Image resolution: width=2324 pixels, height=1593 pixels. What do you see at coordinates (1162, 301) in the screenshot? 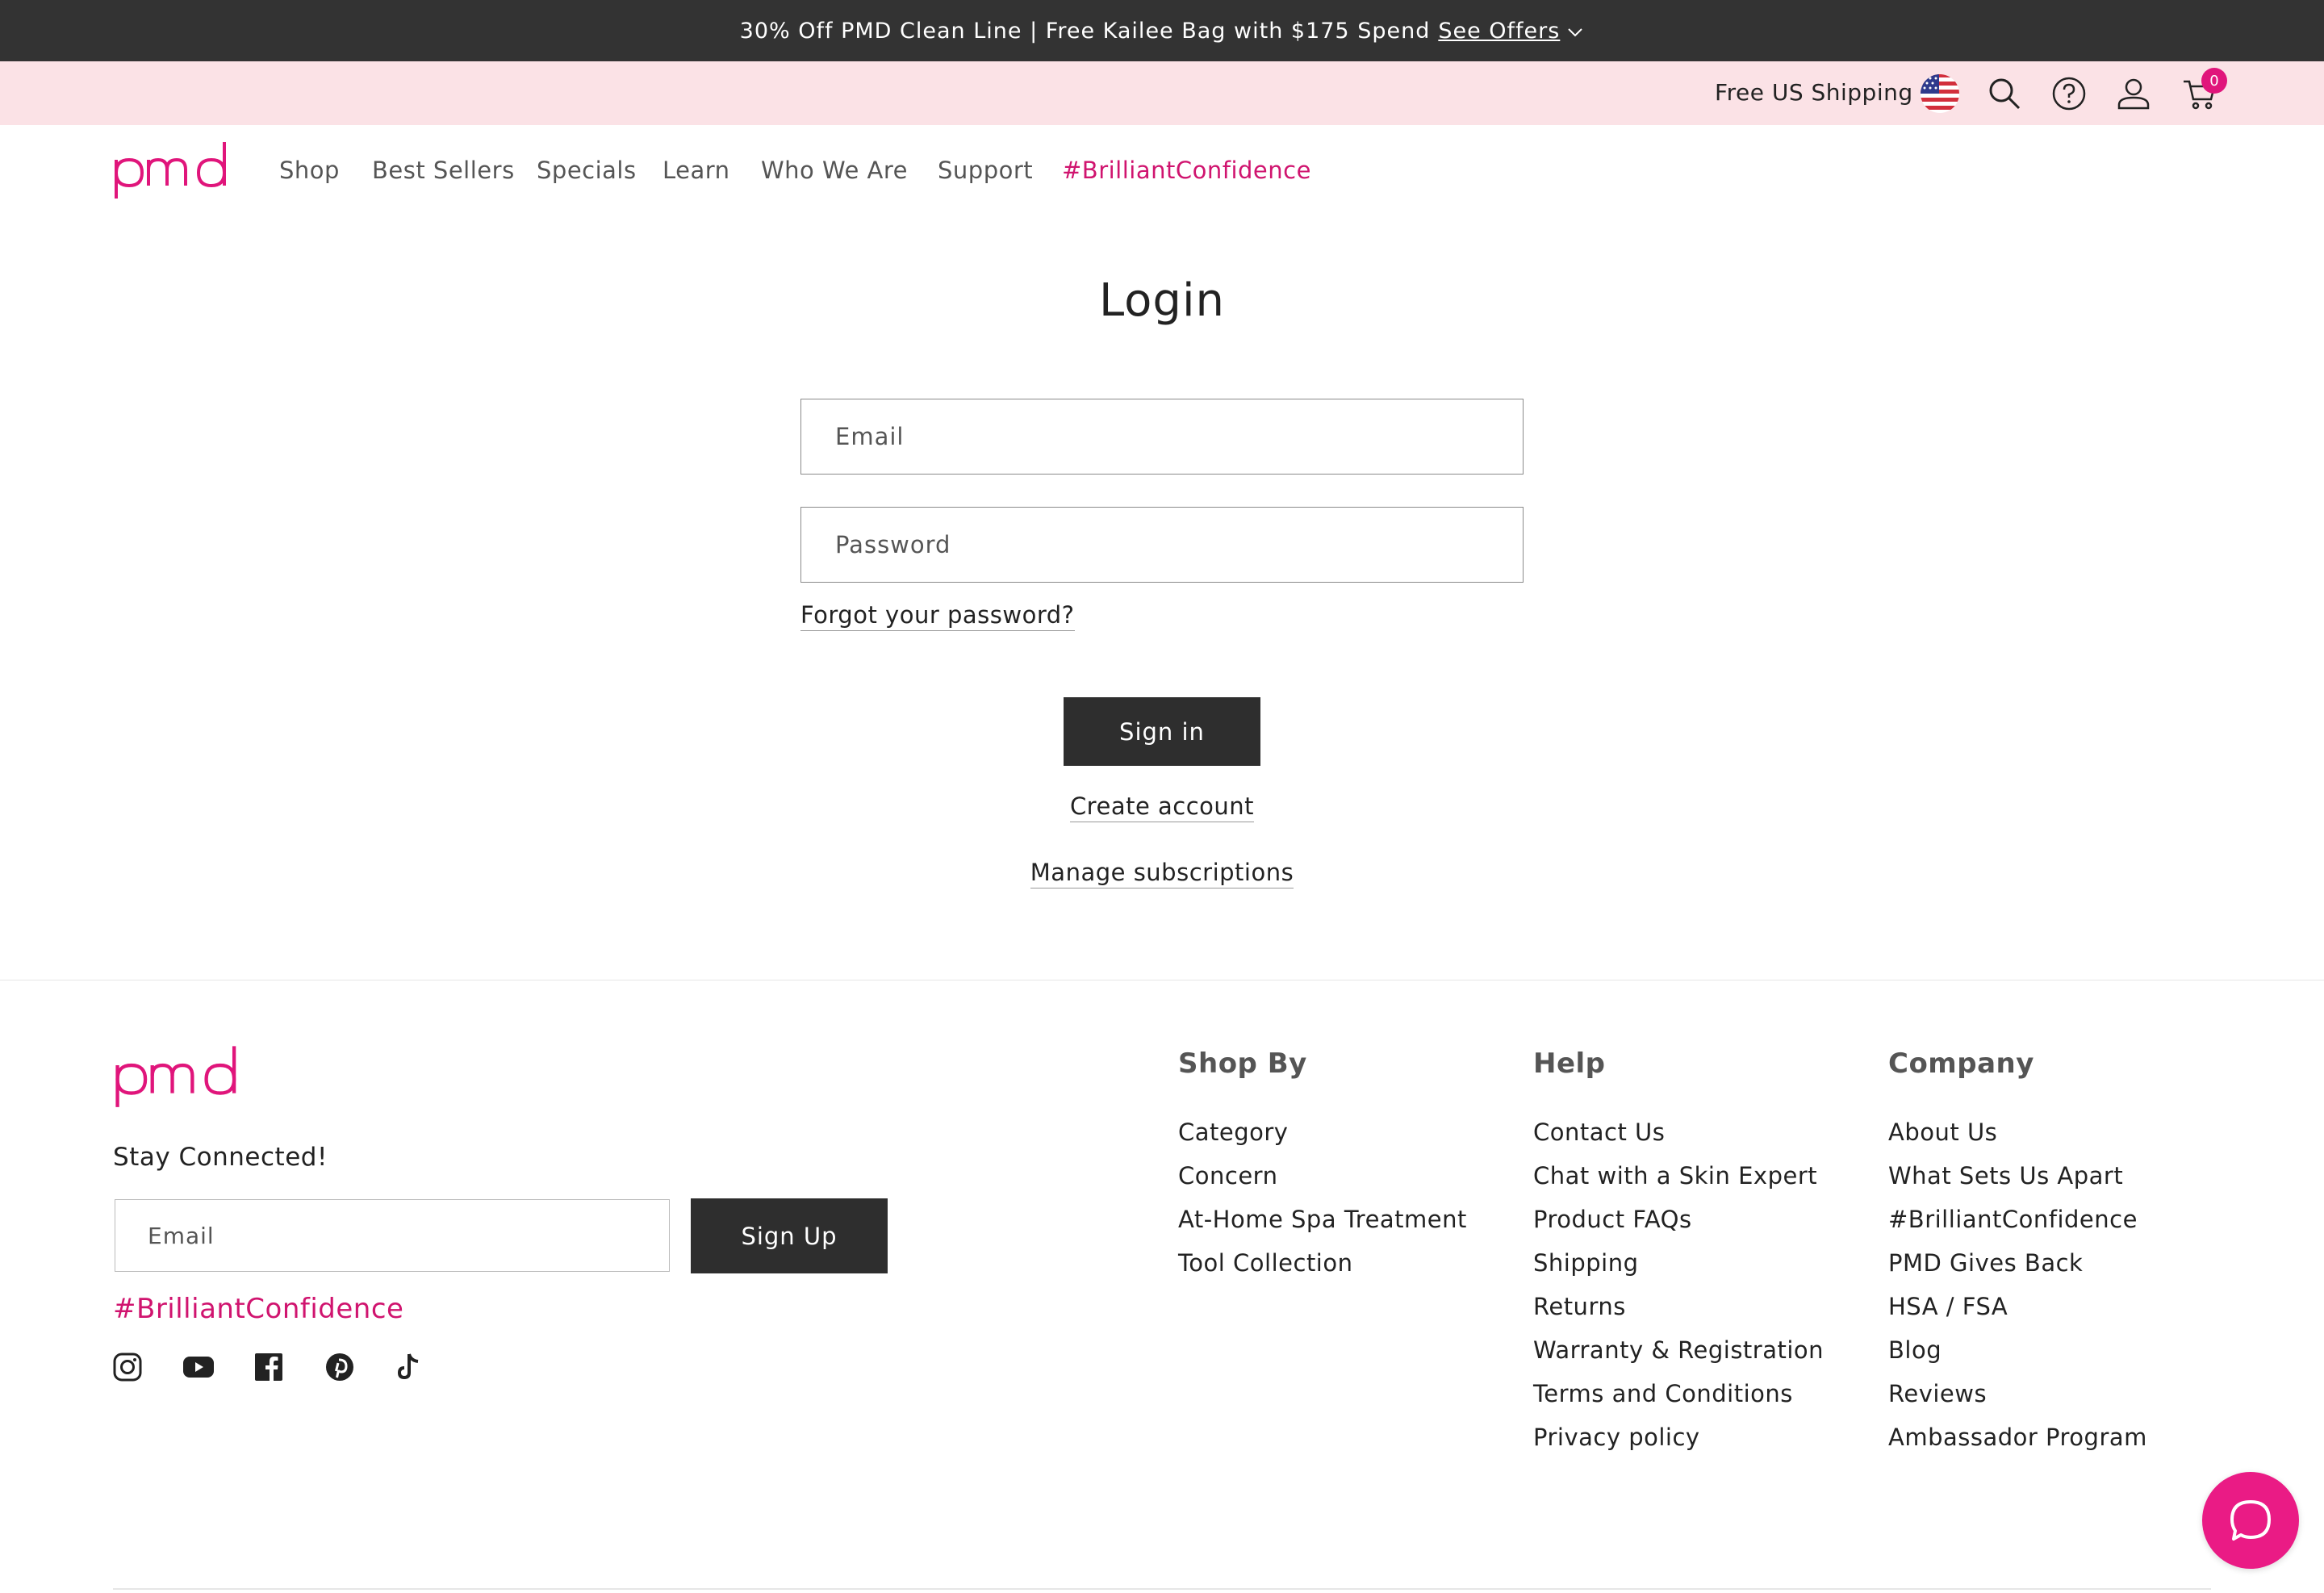
I see `page-title: Login` at bounding box center [1162, 301].